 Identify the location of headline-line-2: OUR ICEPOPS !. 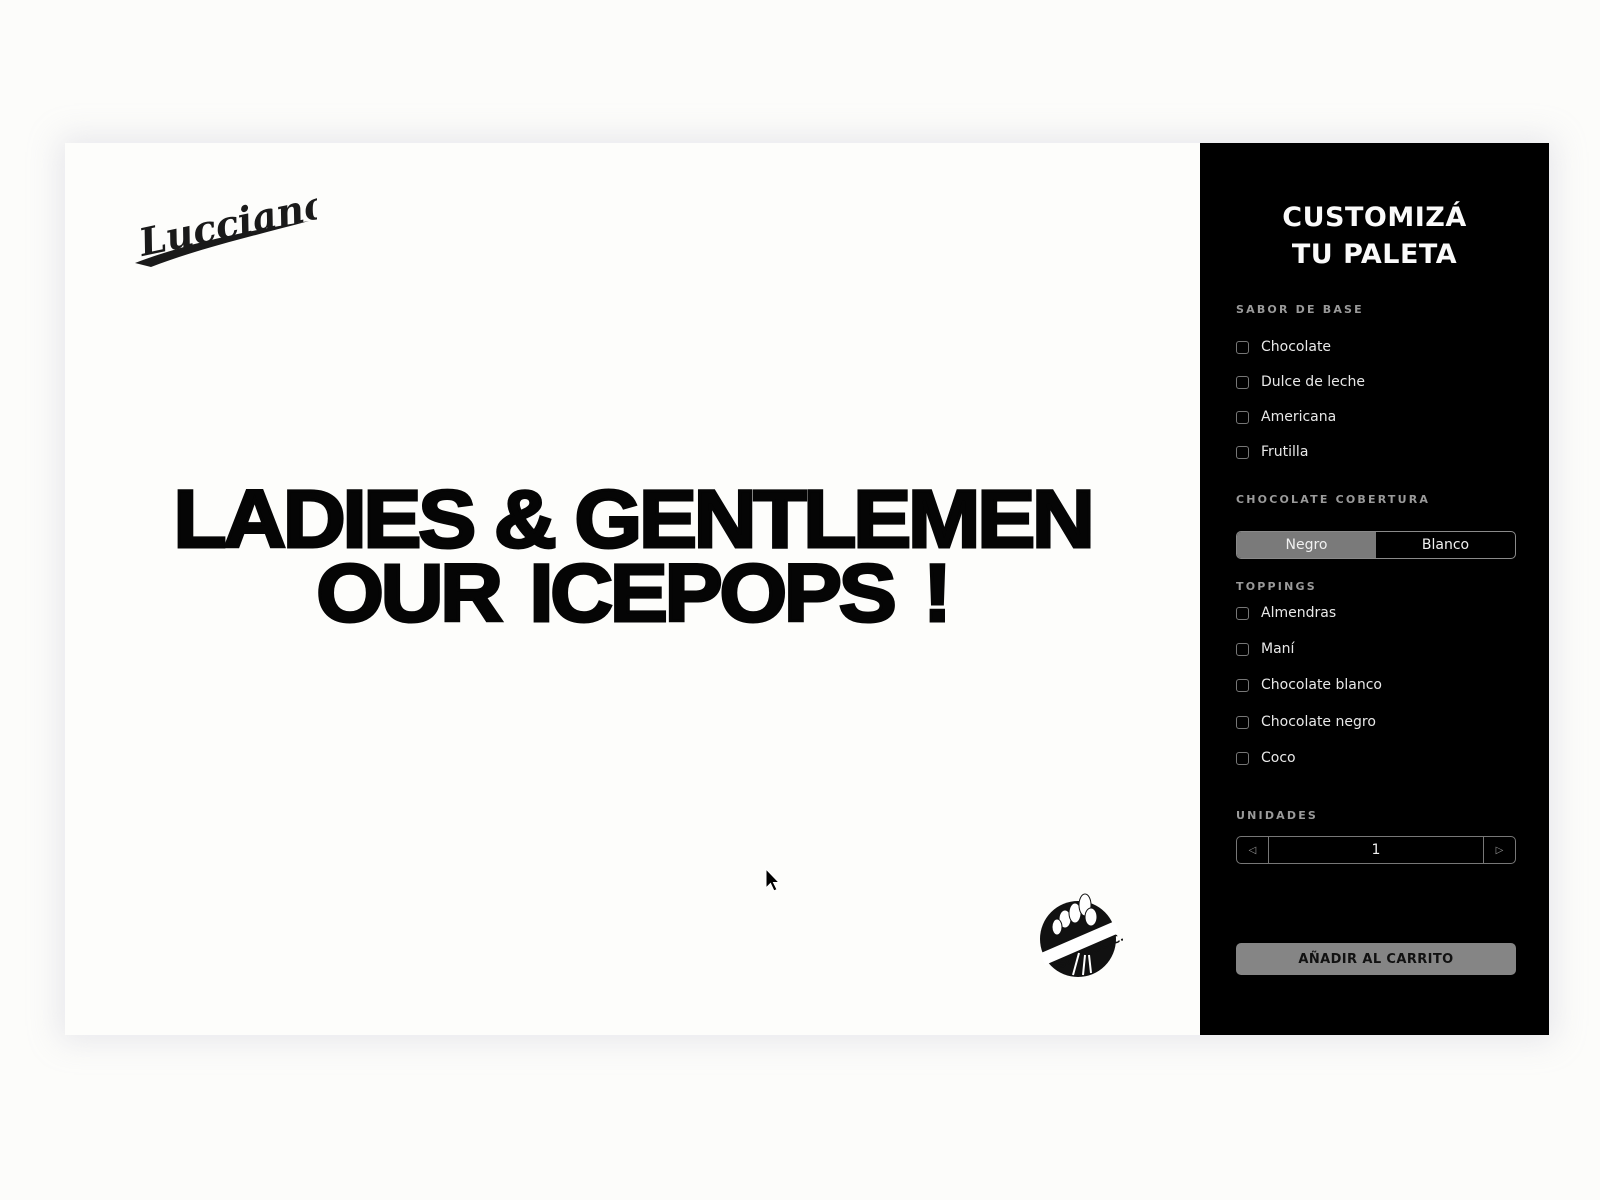
(634, 593).